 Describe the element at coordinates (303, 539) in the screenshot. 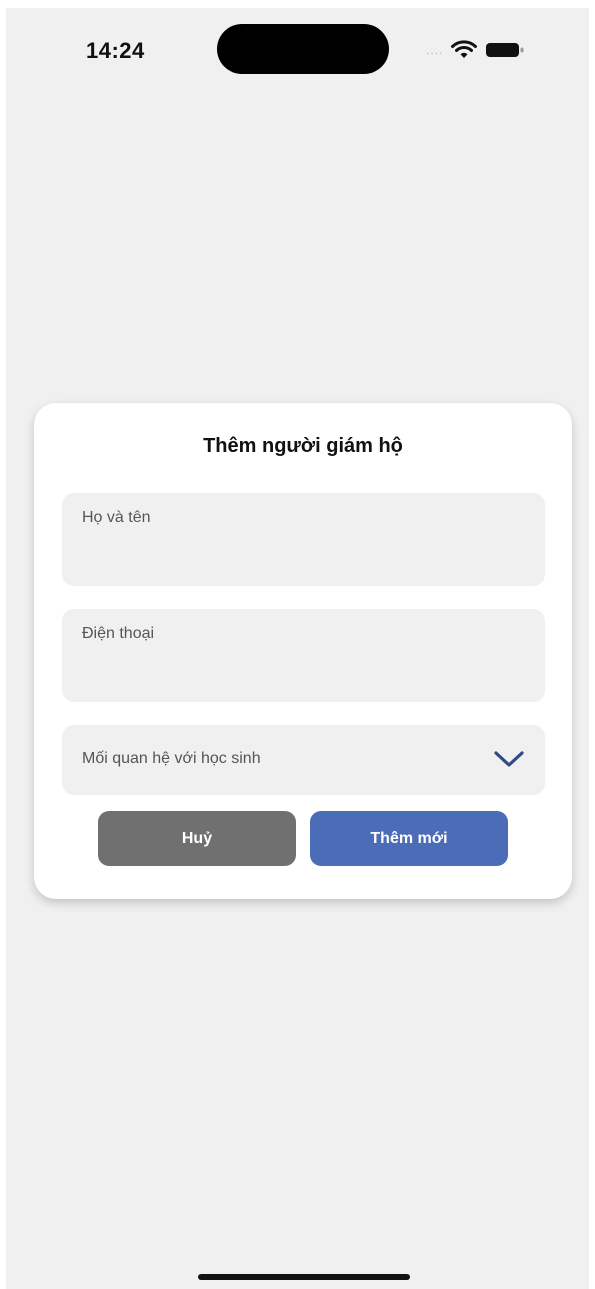

I see `full-name-field: Họ và tên` at that location.